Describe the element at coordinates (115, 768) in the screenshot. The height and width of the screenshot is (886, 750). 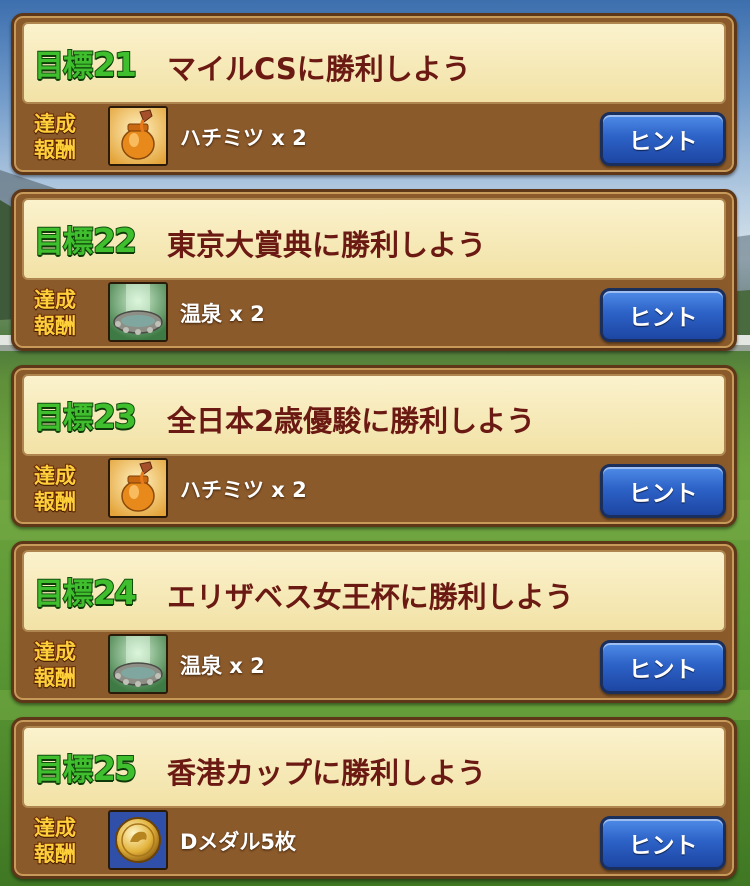
I see `goal-number: 25` at that location.